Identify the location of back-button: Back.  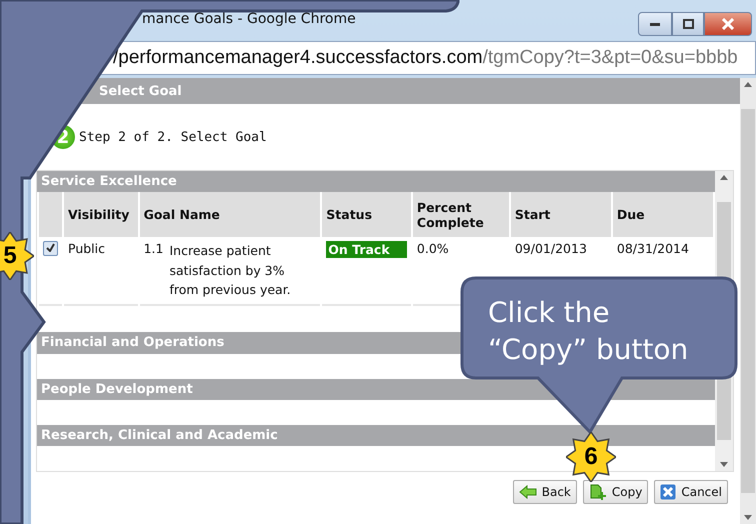
(544, 492).